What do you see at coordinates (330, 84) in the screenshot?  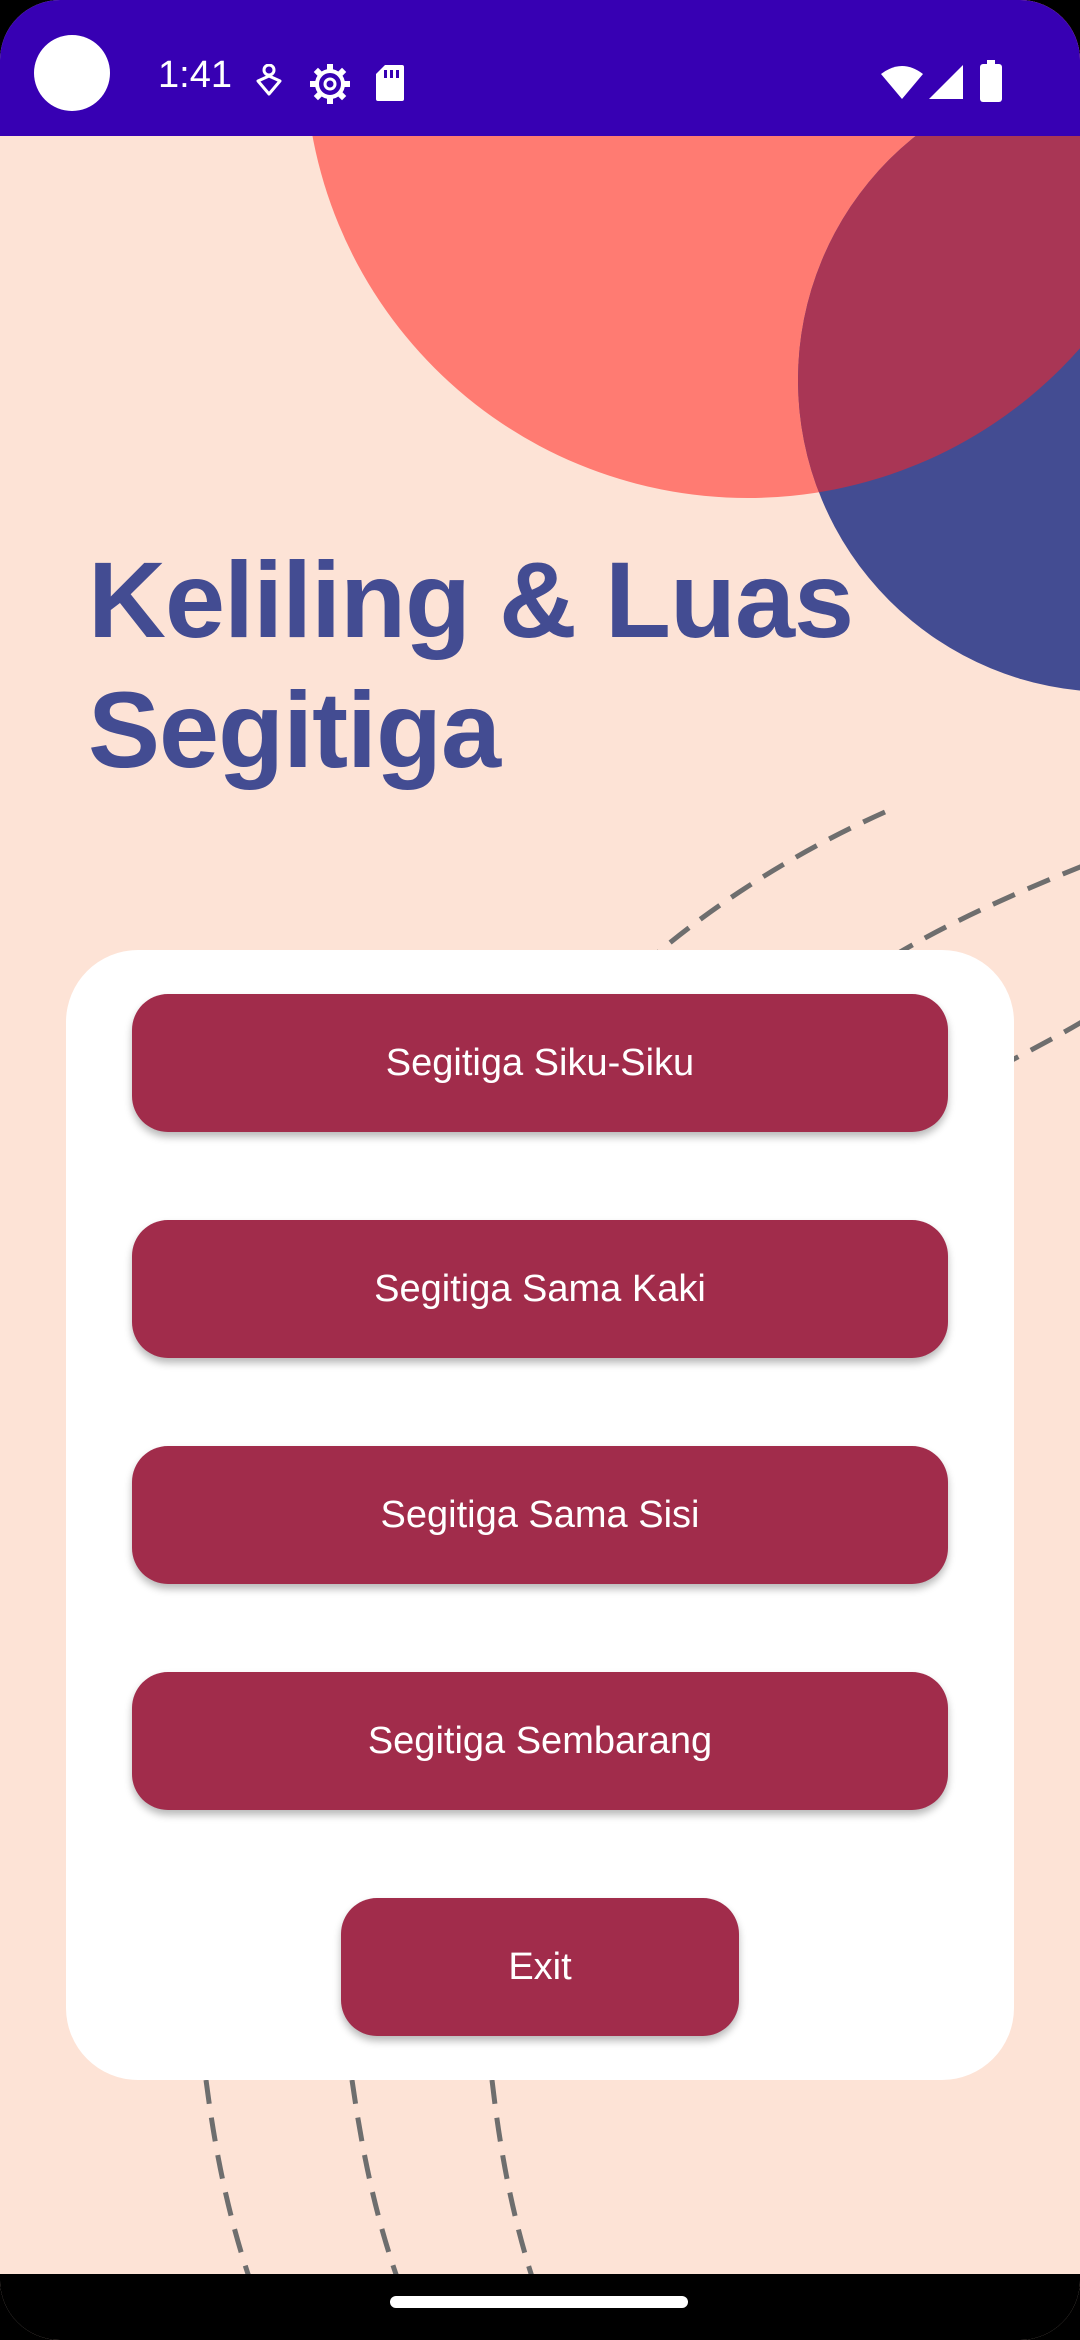 I see `settings-icon` at bounding box center [330, 84].